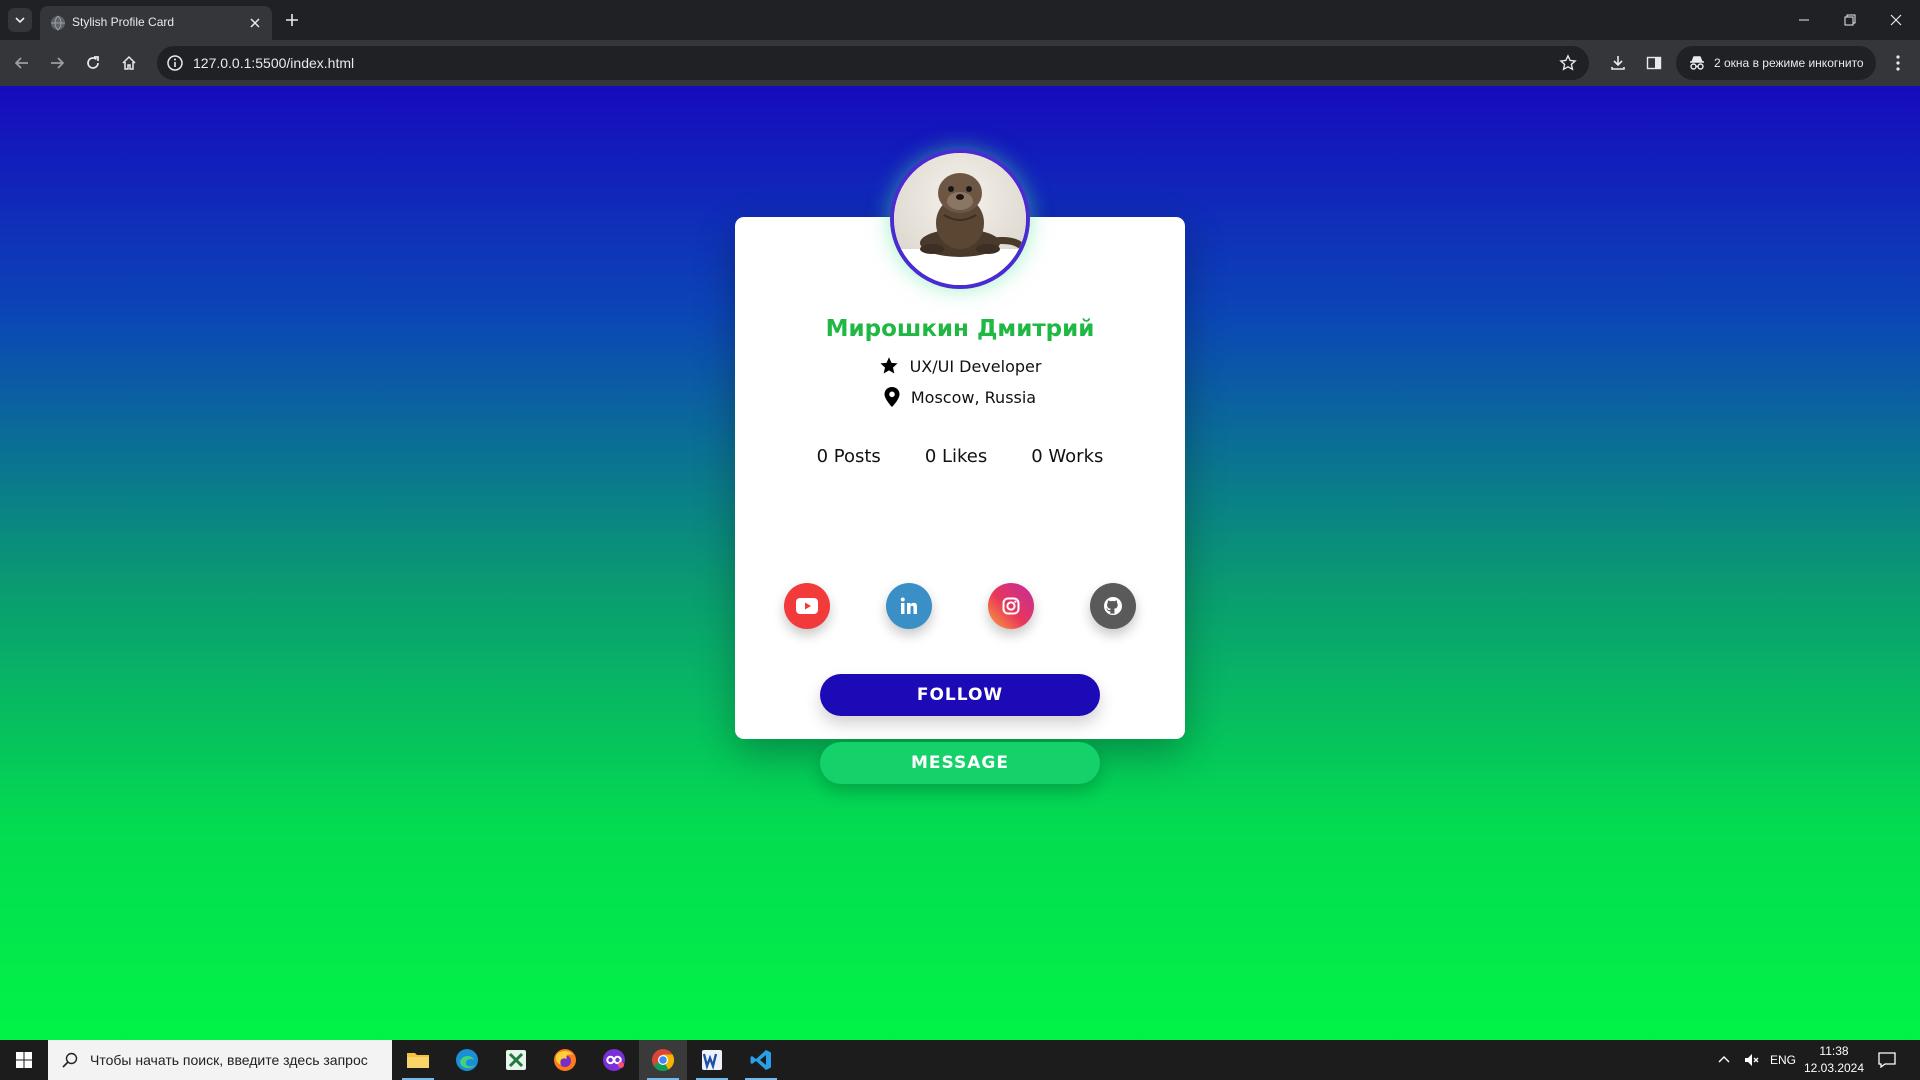 Image resolution: width=1920 pixels, height=1080 pixels. I want to click on otter-photo, so click(960, 219).